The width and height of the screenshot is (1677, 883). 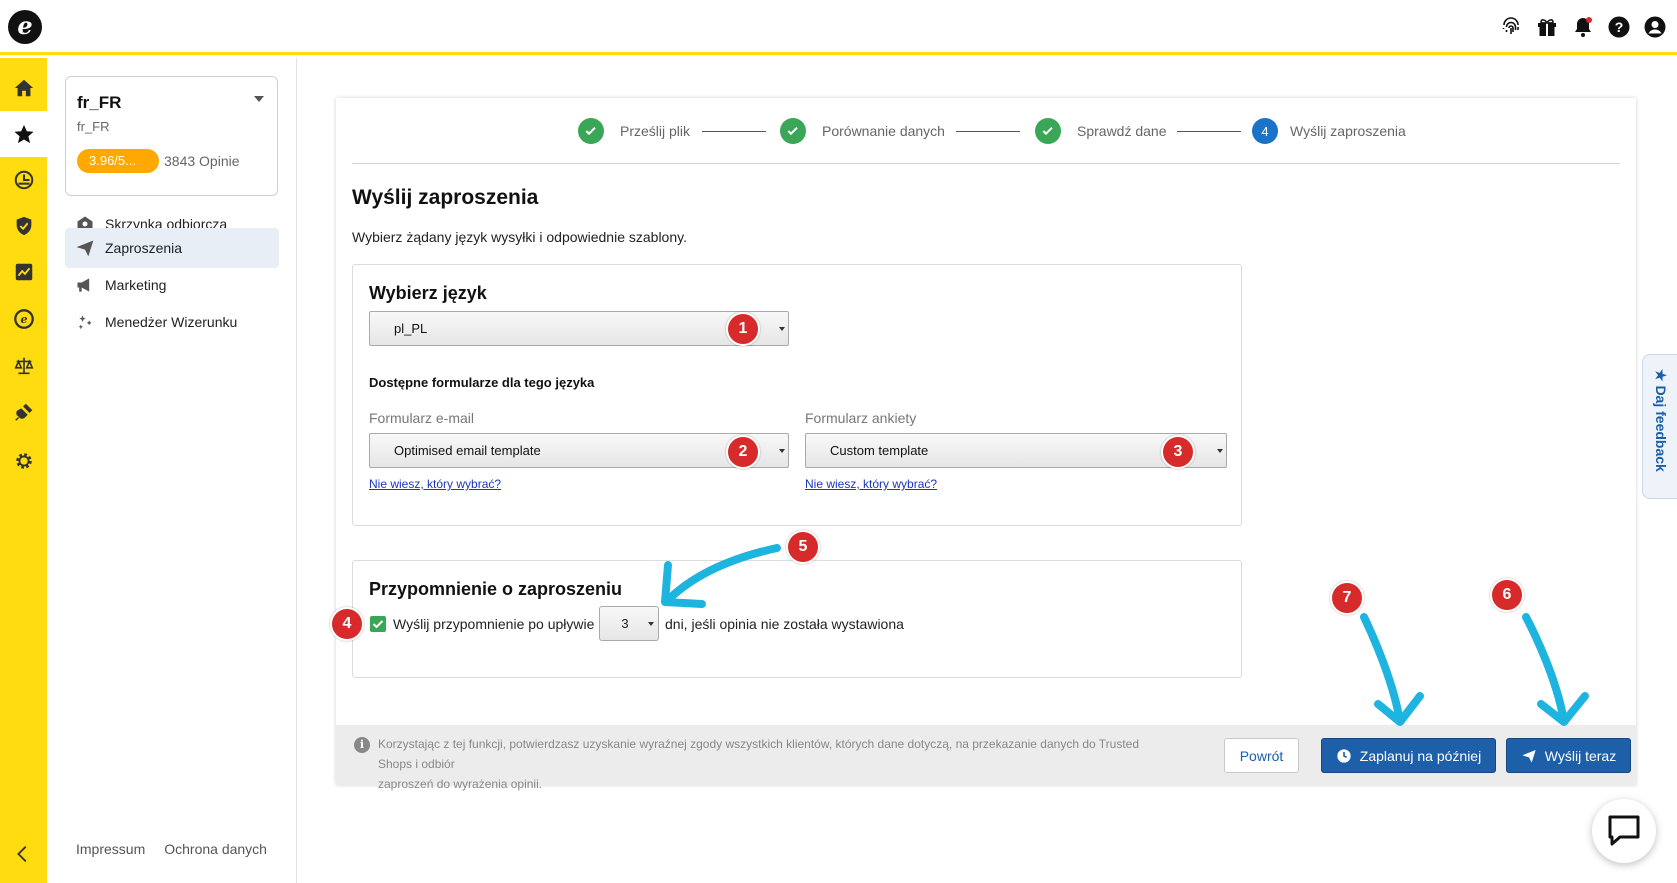 I want to click on caret-down-icon, so click(x=259, y=99).